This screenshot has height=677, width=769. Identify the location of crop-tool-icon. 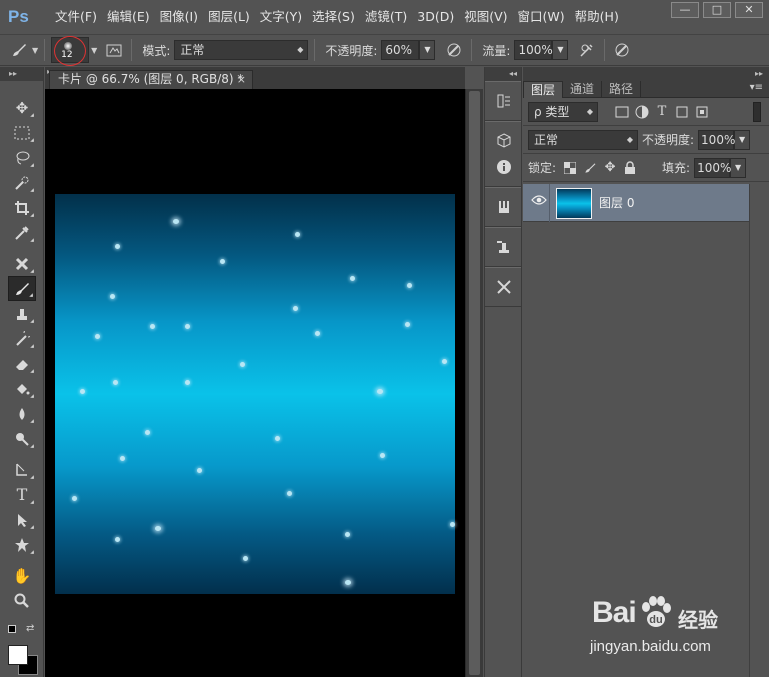
(22, 207).